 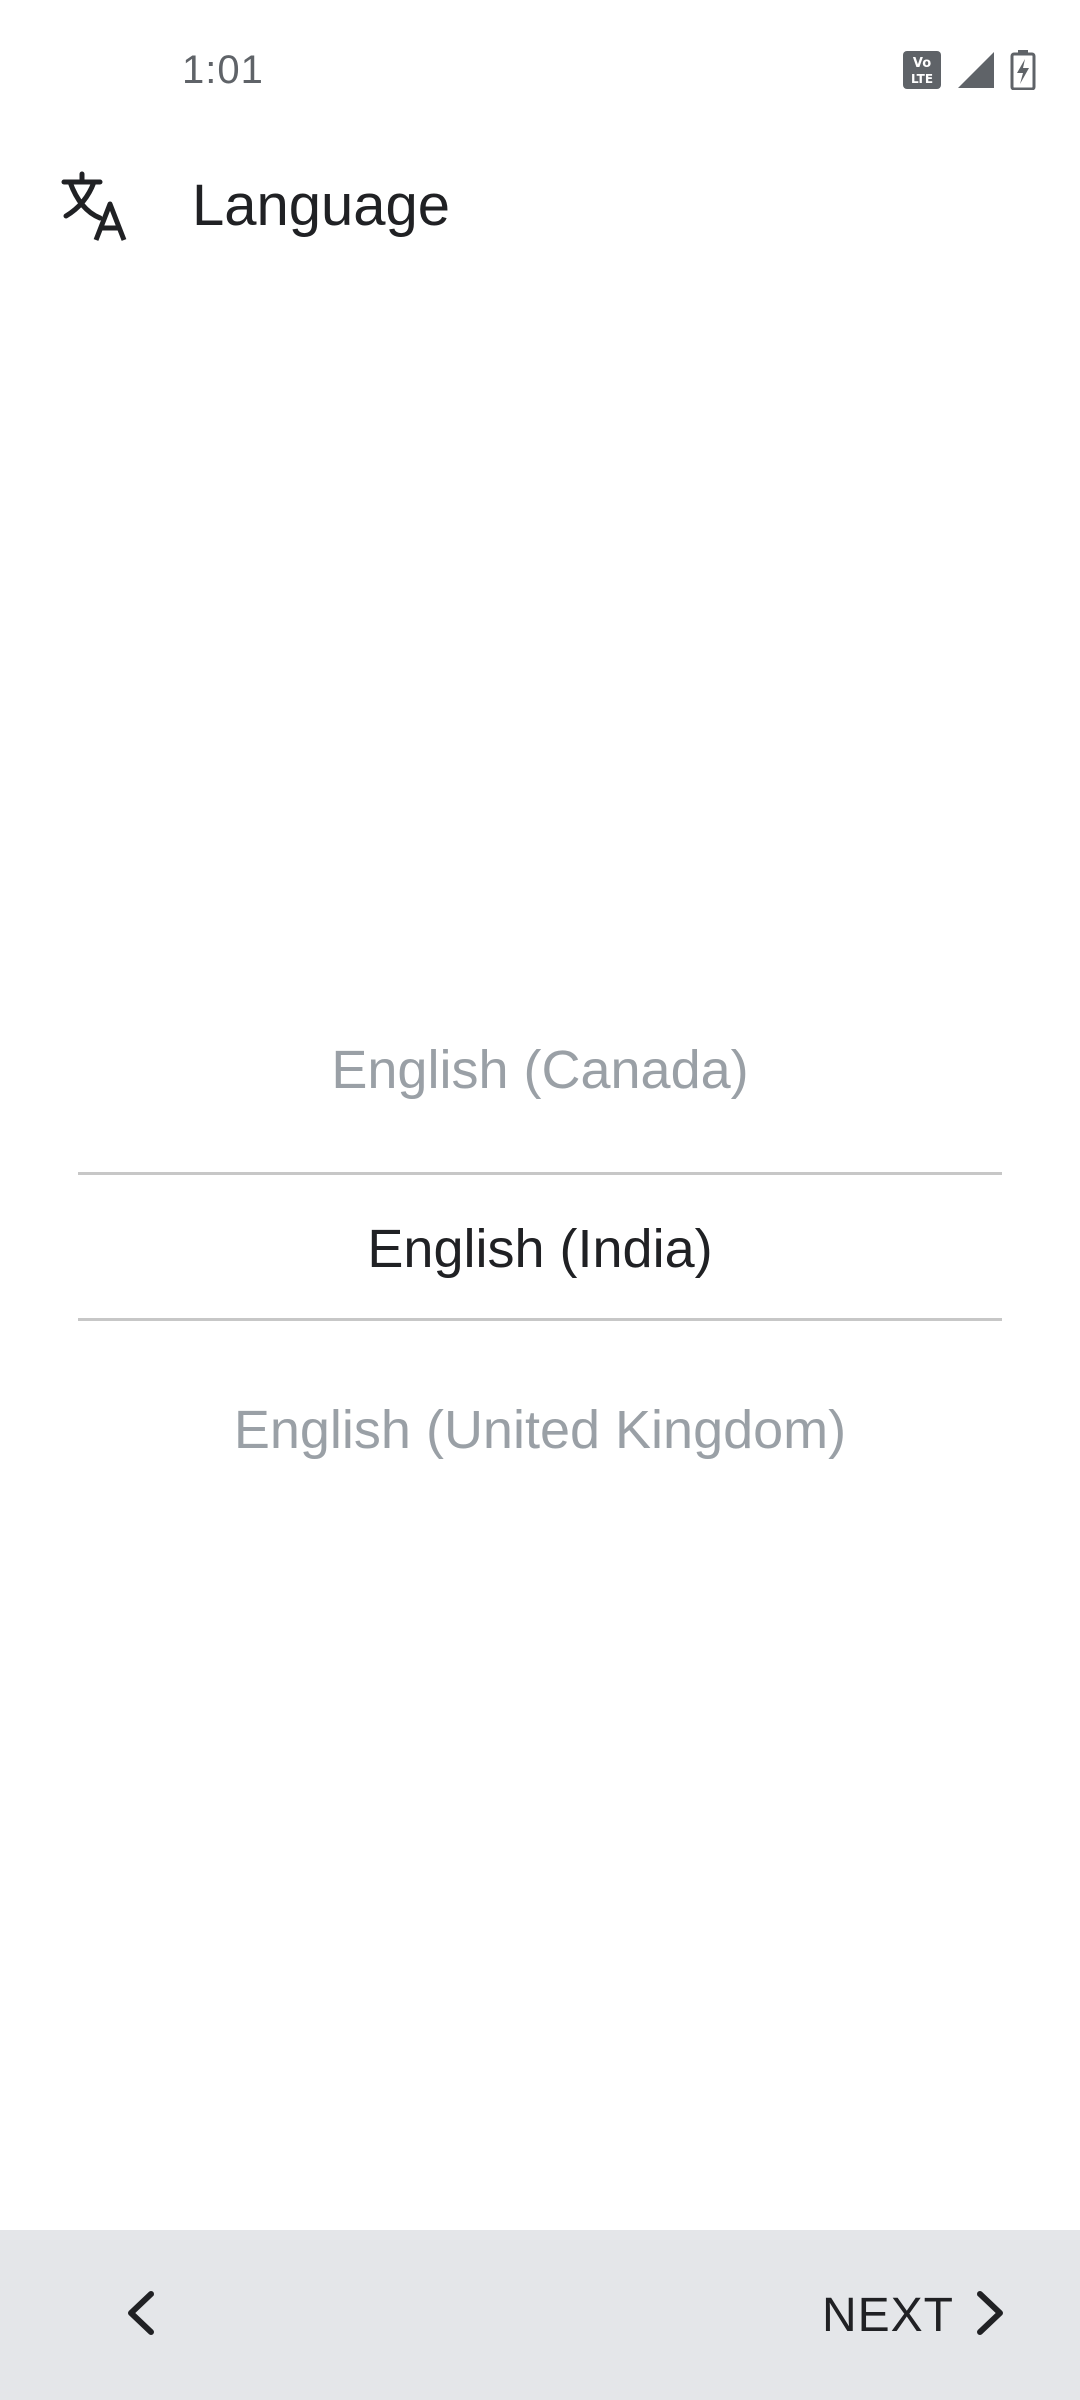 I want to click on status-time: 1:01, so click(x=223, y=70).